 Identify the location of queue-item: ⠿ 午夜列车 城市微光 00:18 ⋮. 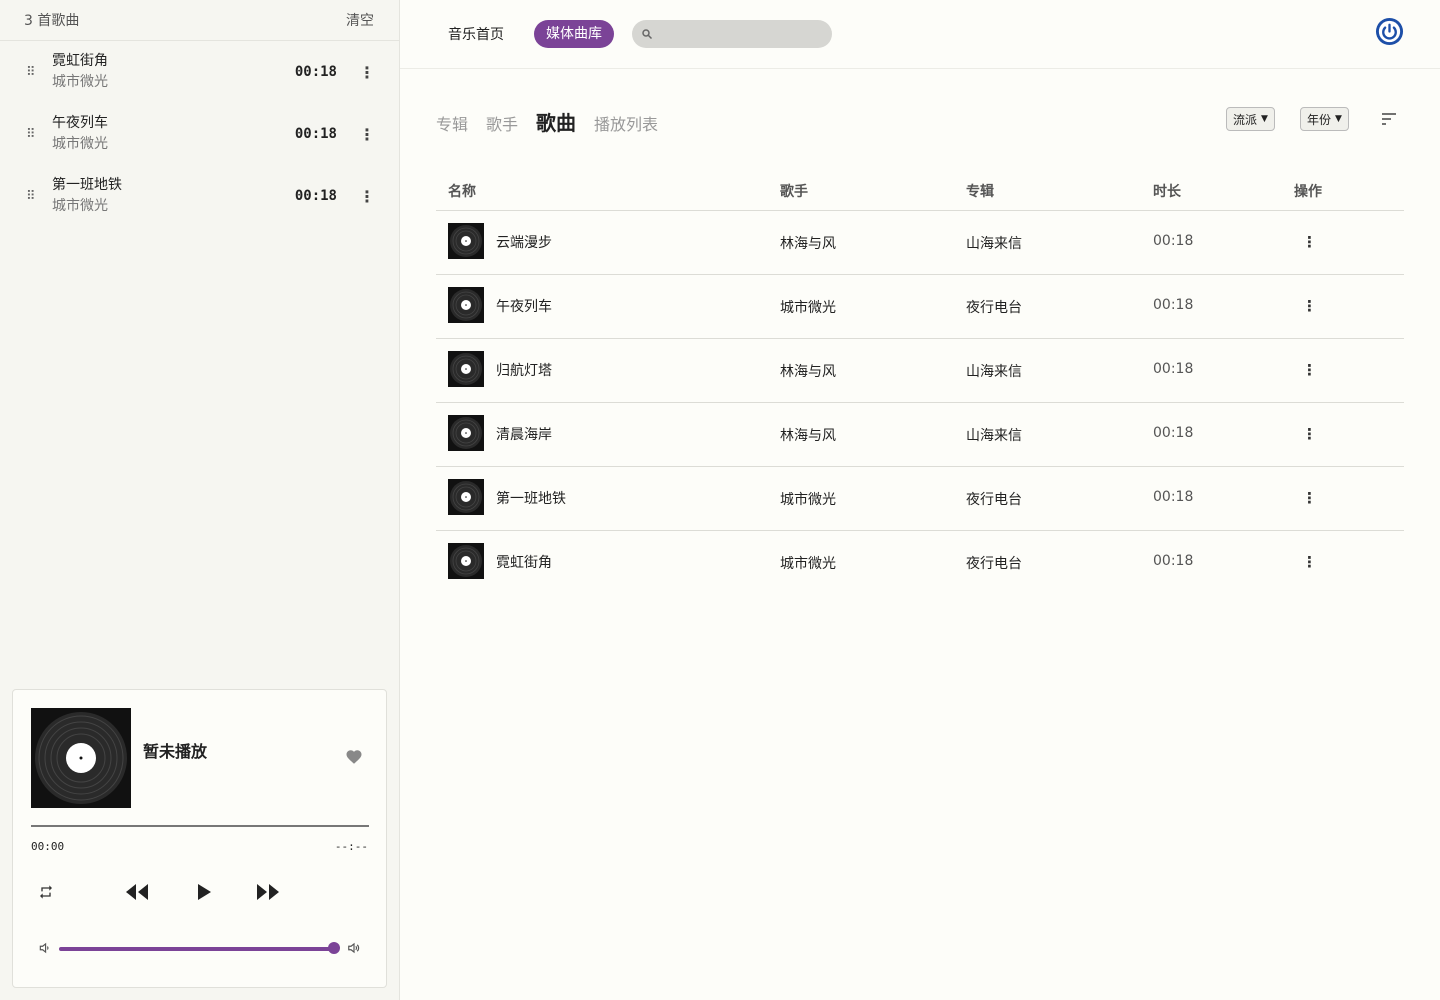
(199, 134).